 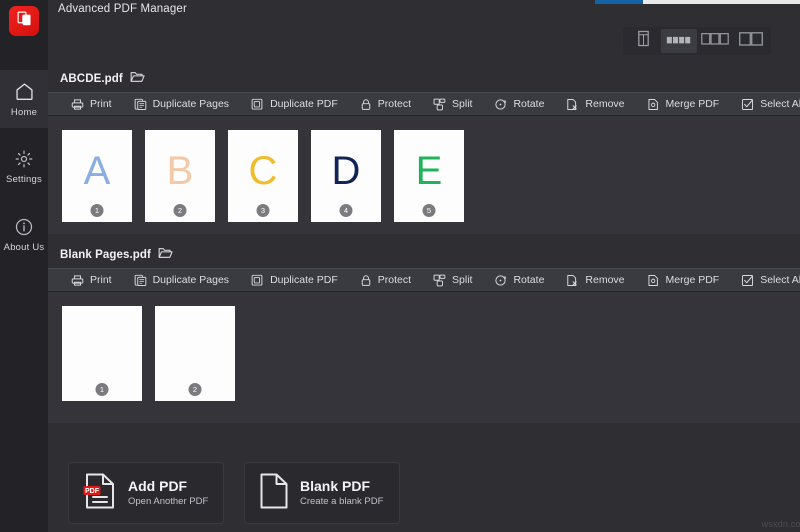 I want to click on file-name: Blank Pages.pdf, so click(x=105, y=255).